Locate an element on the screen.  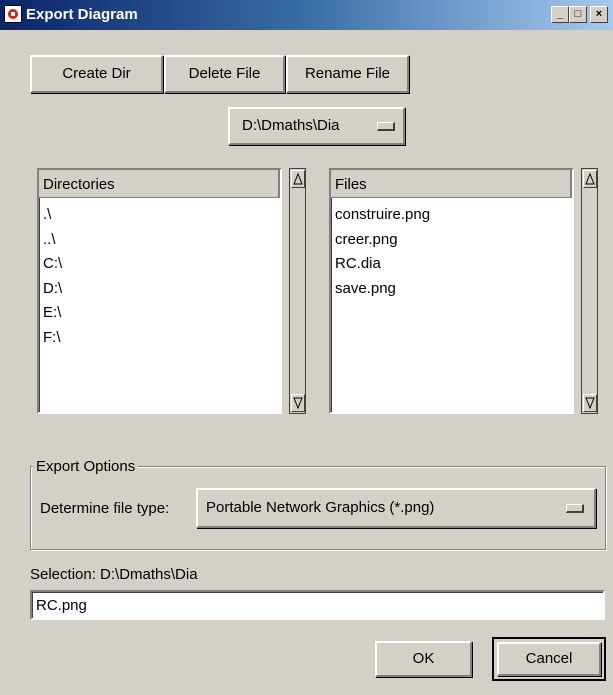
path-option-menu: D:\Dmaths\Dia is located at coordinates (316, 126).